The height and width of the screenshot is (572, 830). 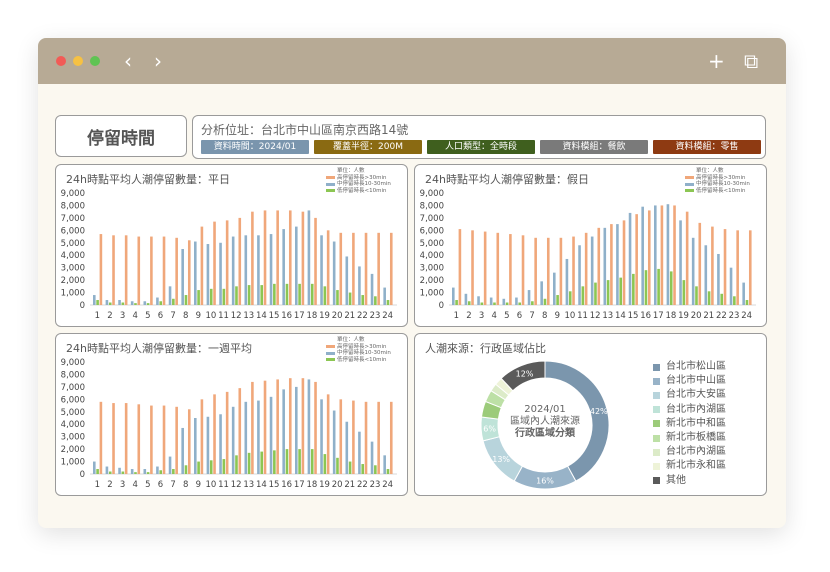 What do you see at coordinates (73, 231) in the screenshot?
I see `y-tick-label: 6,000` at bounding box center [73, 231].